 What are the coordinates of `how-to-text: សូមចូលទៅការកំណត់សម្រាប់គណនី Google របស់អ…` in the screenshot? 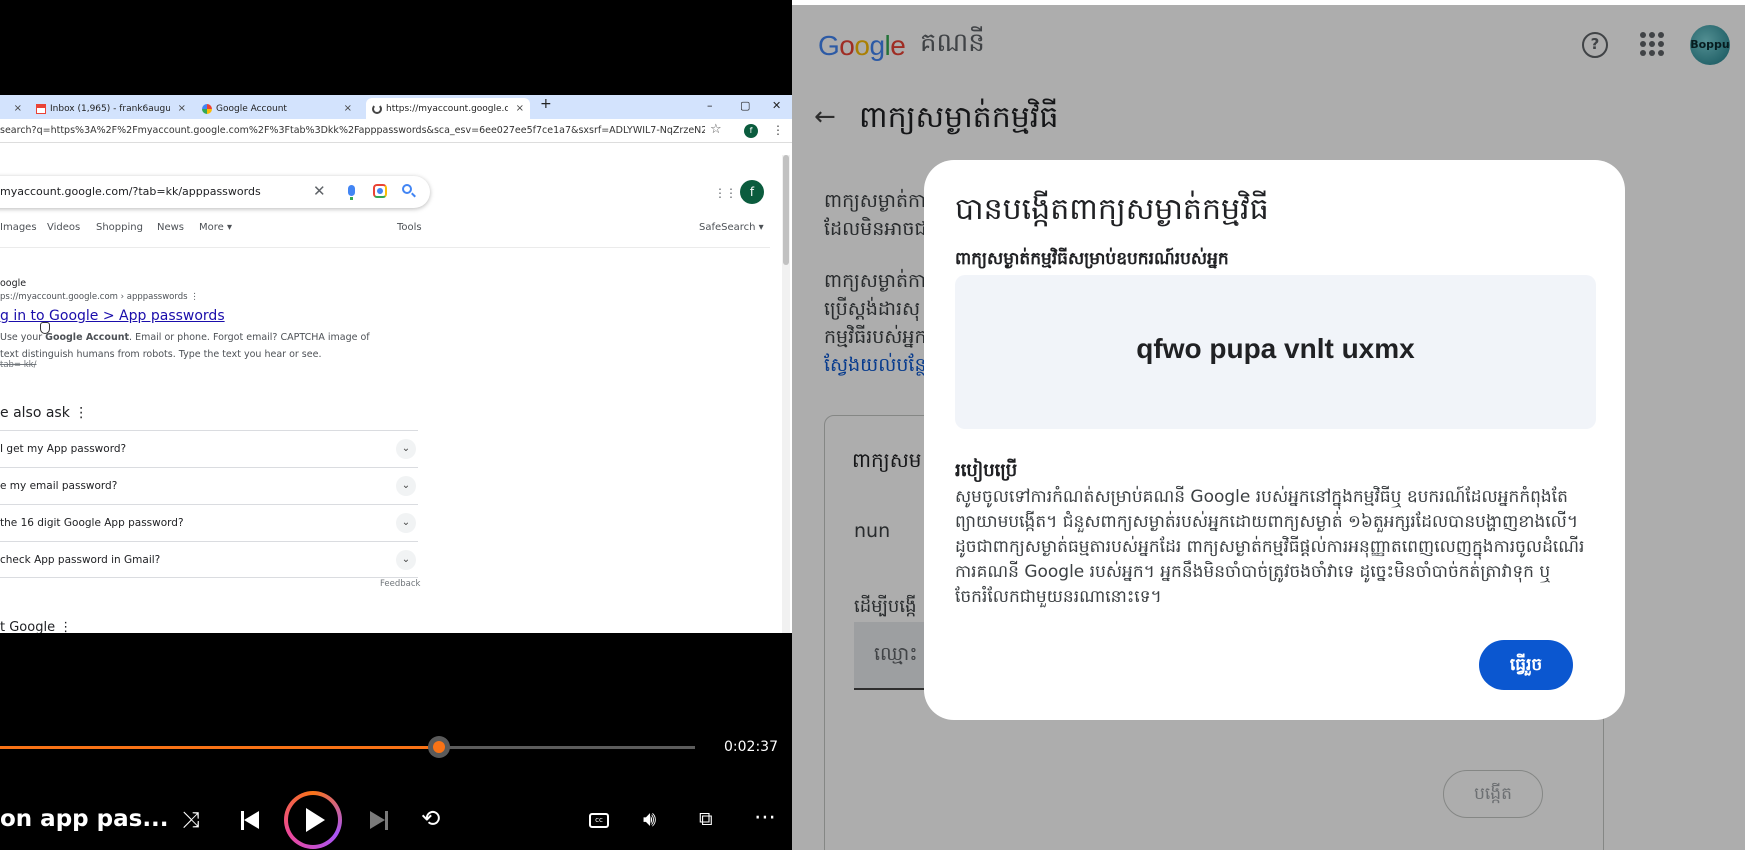 It's located at (1270, 547).